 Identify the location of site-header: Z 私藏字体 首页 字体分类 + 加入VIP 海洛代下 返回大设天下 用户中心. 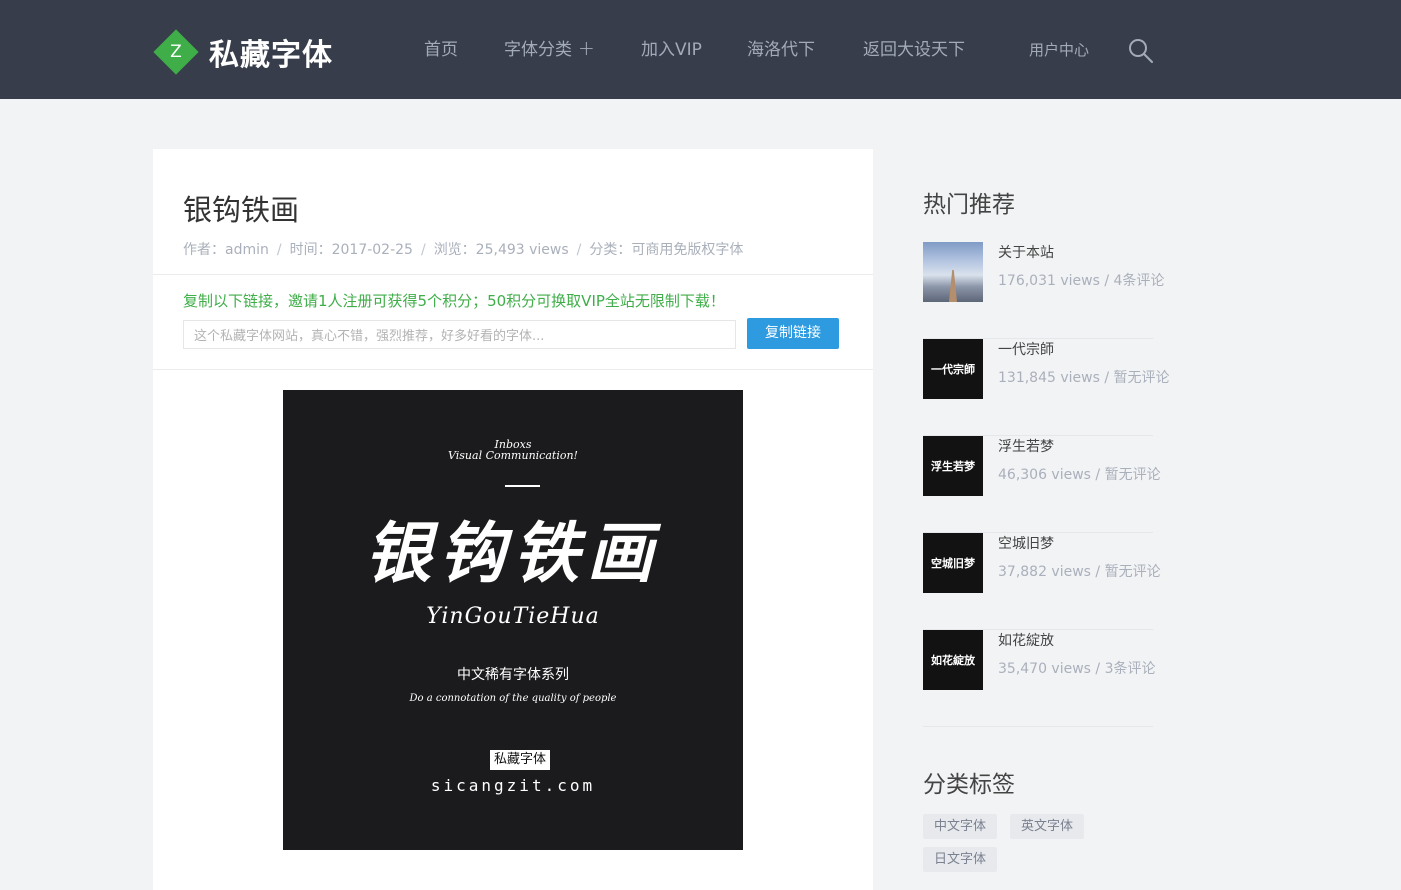
(700, 49).